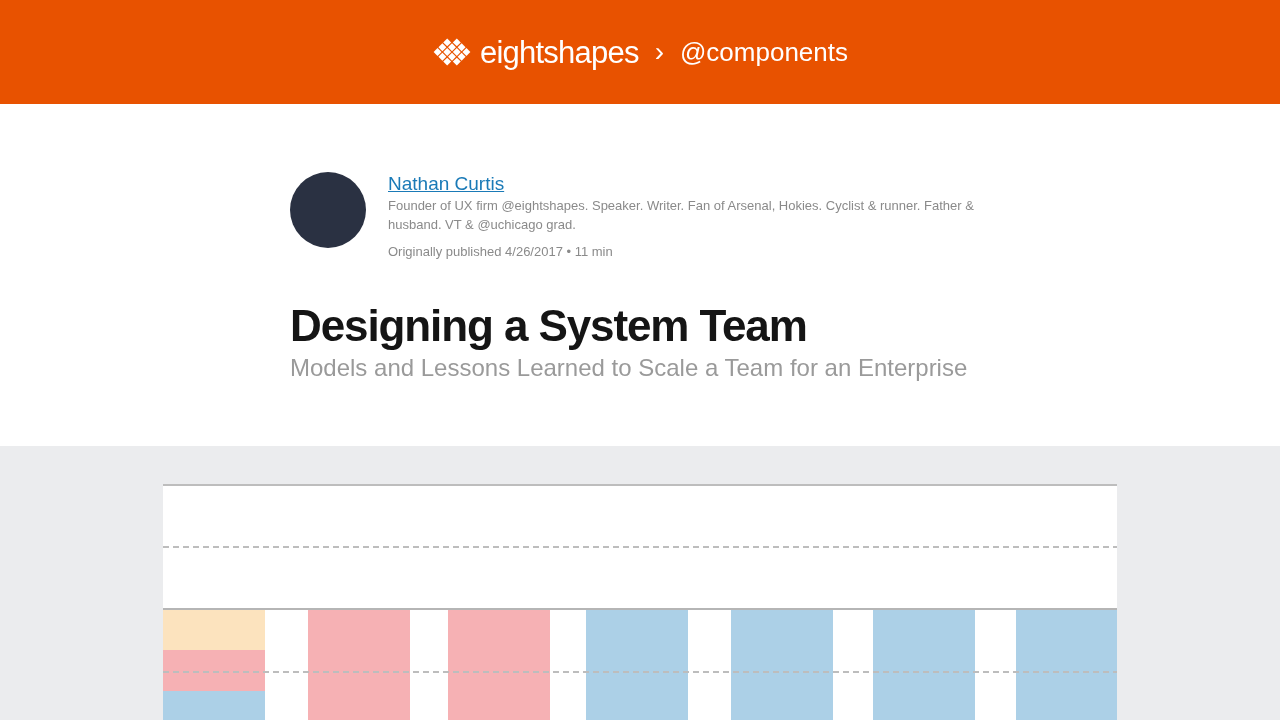 This screenshot has height=720, width=1280. Describe the element at coordinates (629, 367) in the screenshot. I see `article-subtitle: Models and Lessons Learned to Scale a Team for an Enterprise` at that location.